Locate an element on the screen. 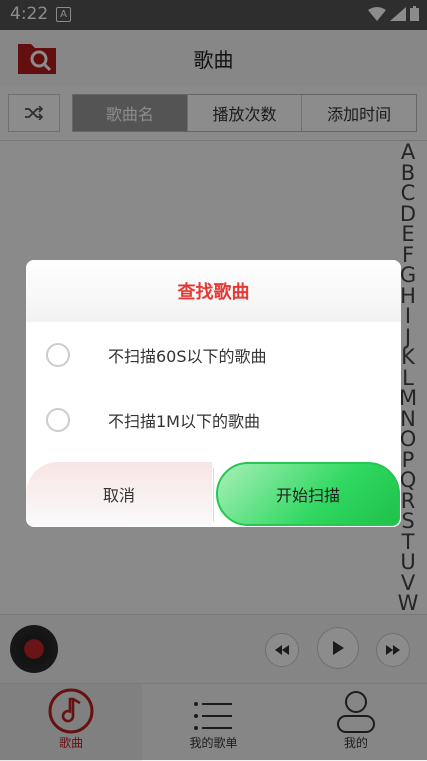 The width and height of the screenshot is (427, 761). cancel-button: 取消 is located at coordinates (119, 494).